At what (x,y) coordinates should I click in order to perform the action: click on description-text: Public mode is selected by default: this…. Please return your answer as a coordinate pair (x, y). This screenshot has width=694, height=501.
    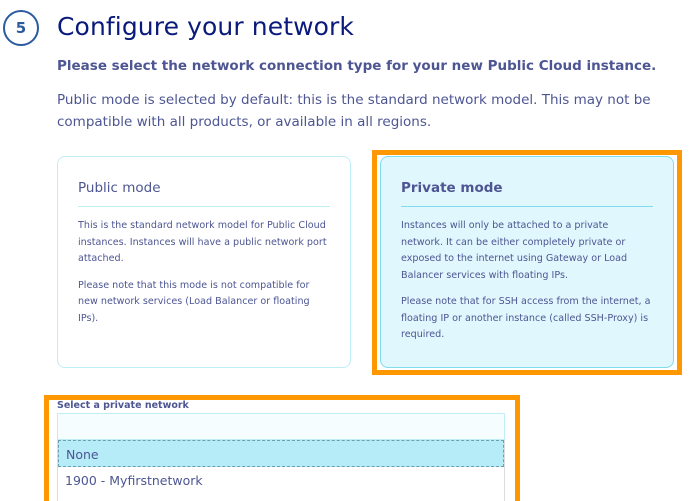
    Looking at the image, I should click on (354, 111).